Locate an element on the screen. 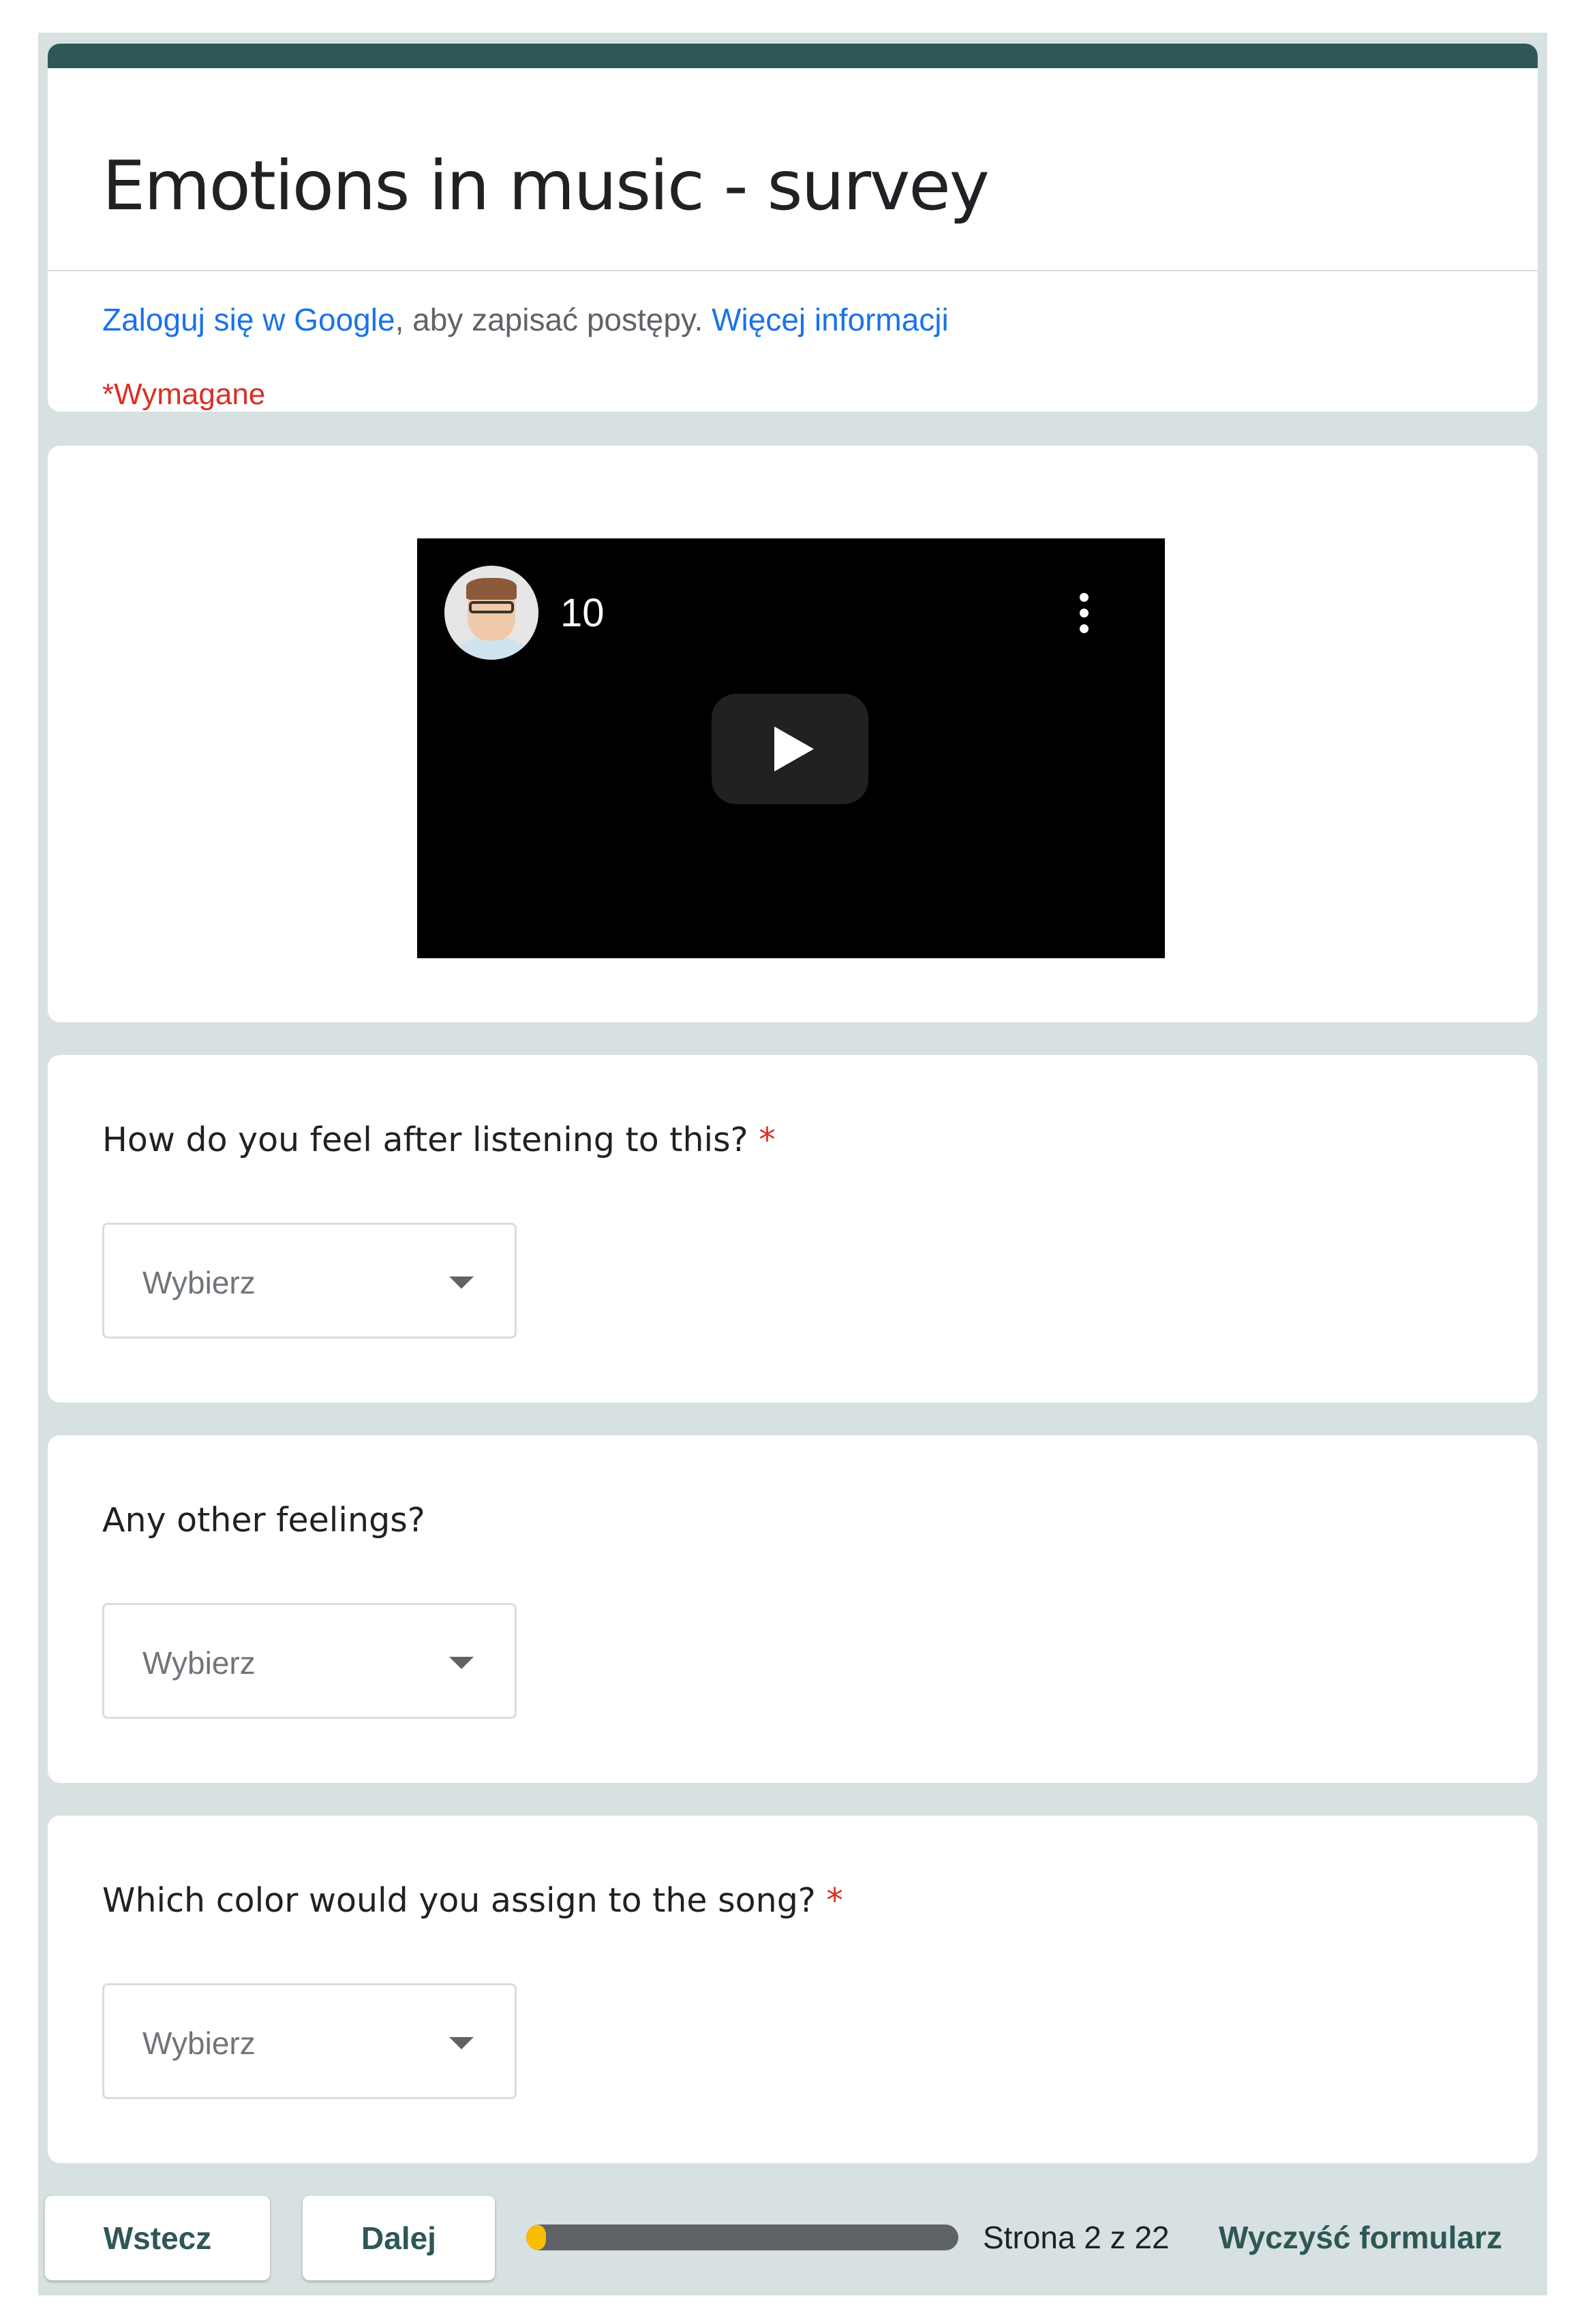 This screenshot has height=2324, width=1582. play-button is located at coordinates (790, 749).